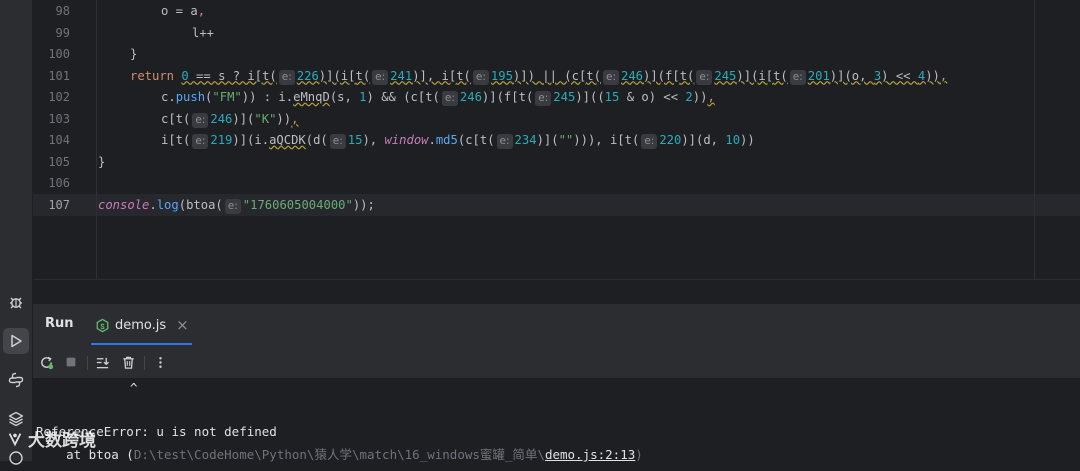 The width and height of the screenshot is (1080, 471). I want to click on line-gutter: 98 99 100 101 102 103 104 105 106 107, so click(65, 139).